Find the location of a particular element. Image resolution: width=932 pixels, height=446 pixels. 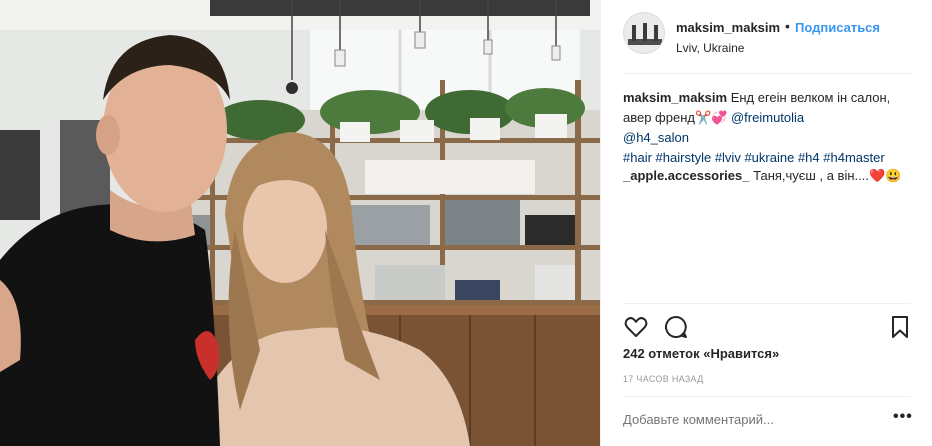

mention-link: @h4_salon is located at coordinates (656, 137).